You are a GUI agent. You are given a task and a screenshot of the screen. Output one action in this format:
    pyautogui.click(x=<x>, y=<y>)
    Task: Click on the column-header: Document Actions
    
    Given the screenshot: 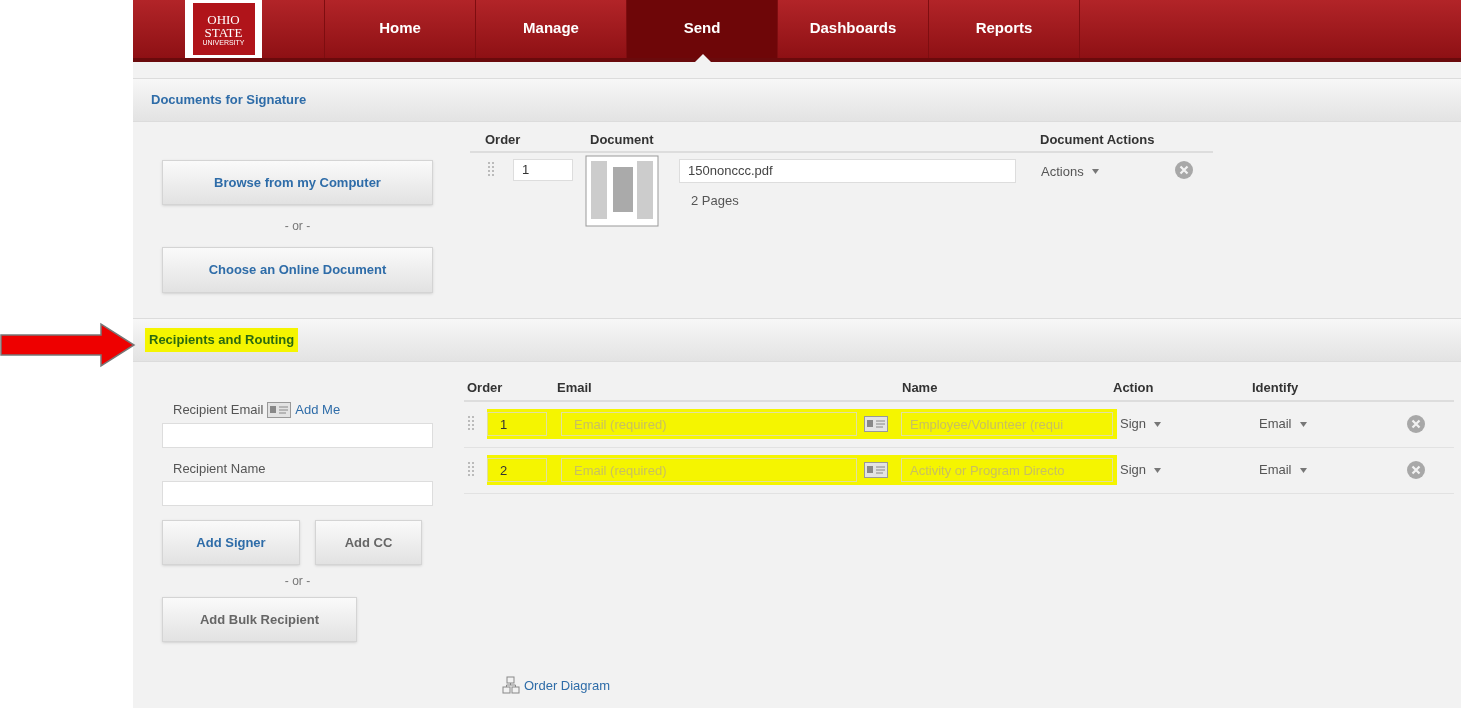 What is the action you would take?
    pyautogui.click(x=1097, y=140)
    